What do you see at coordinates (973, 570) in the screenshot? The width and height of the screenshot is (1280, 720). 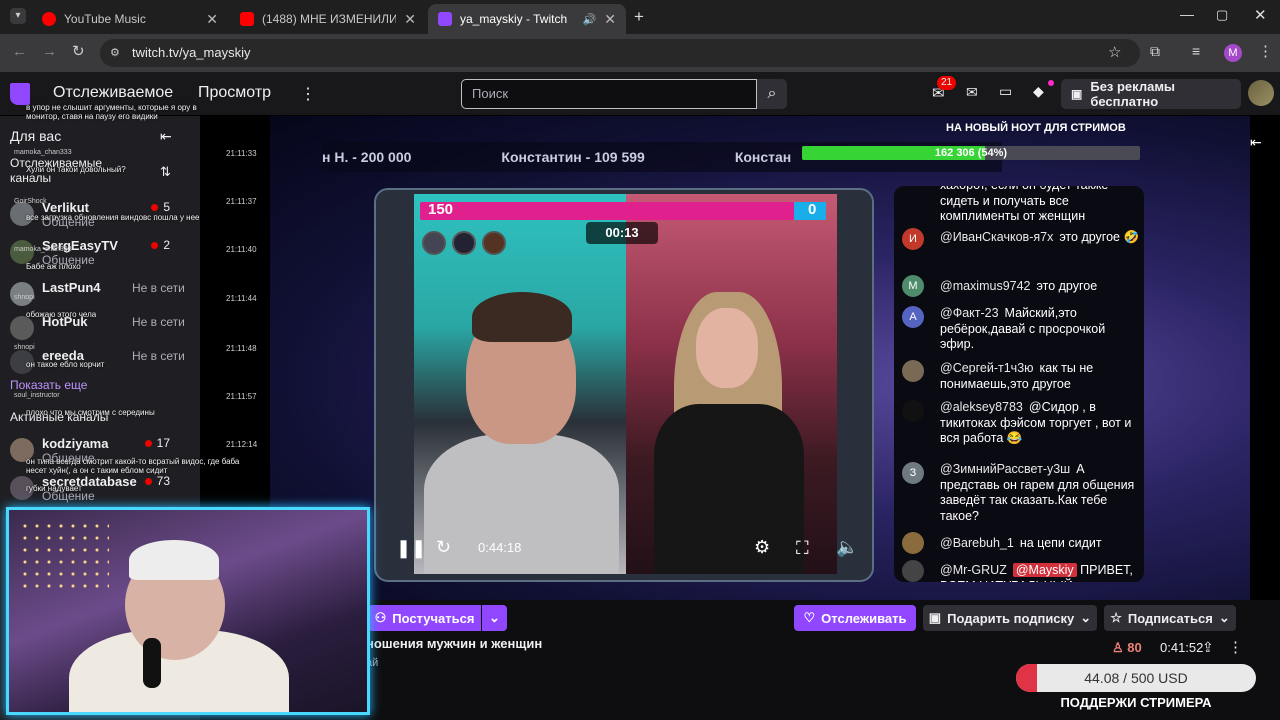 I see `chat-username: @Mr-GRUZ` at bounding box center [973, 570].